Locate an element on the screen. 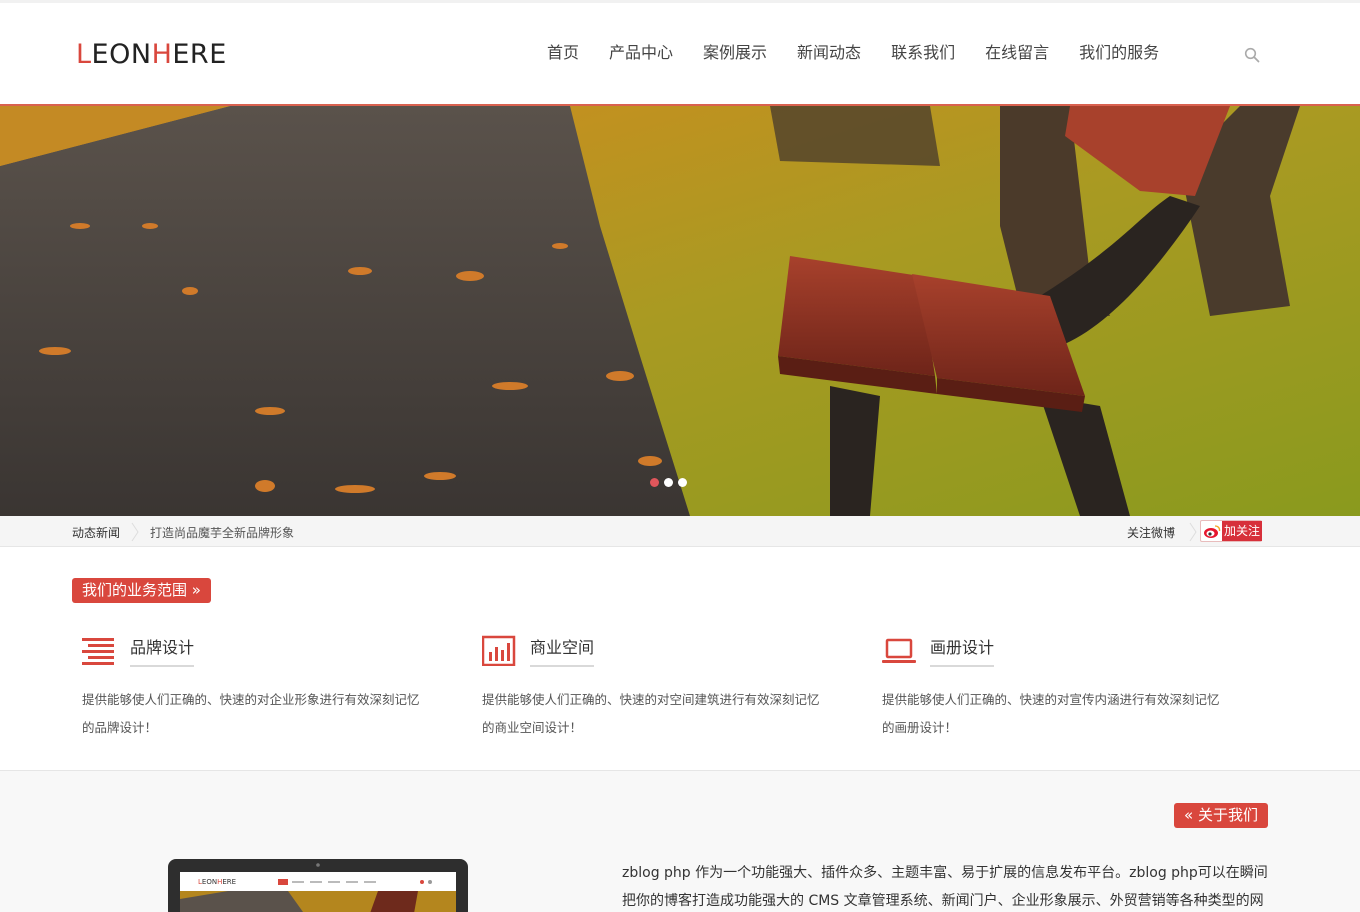 Image resolution: width=1360 pixels, height=912 pixels. service-description: 提供能够使人们正确的、快速的对企业形象进行有效深刻记忆的品牌设计！ is located at coordinates (251, 713).